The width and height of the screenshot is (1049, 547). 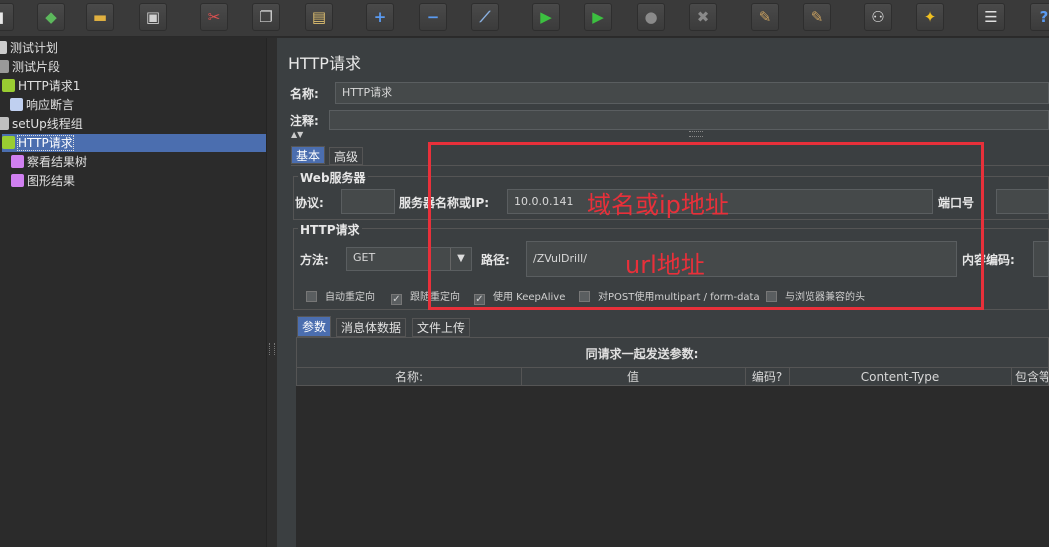 What do you see at coordinates (304, 94) in the screenshot?
I see `name-label: 名称:` at bounding box center [304, 94].